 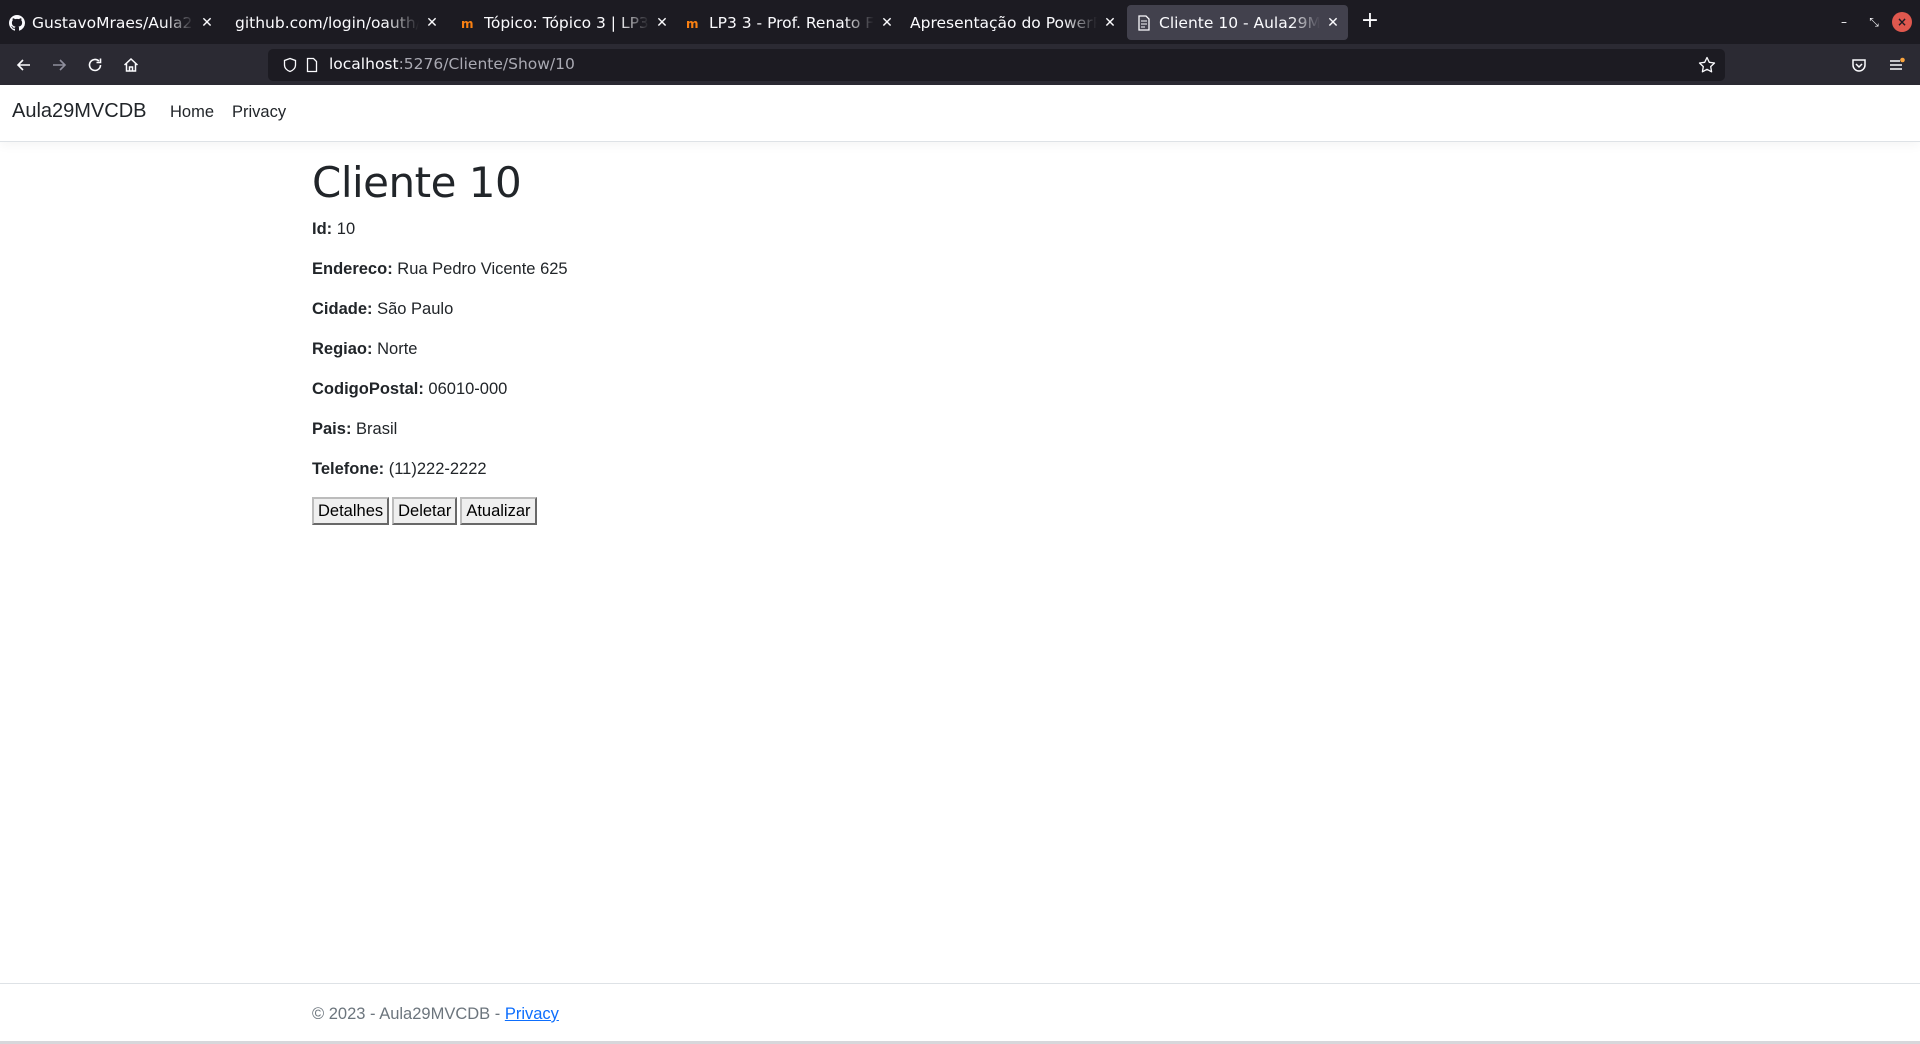 What do you see at coordinates (1012, 511) in the screenshot?
I see `action-buttons: Detalhes Deletar Atualizar` at bounding box center [1012, 511].